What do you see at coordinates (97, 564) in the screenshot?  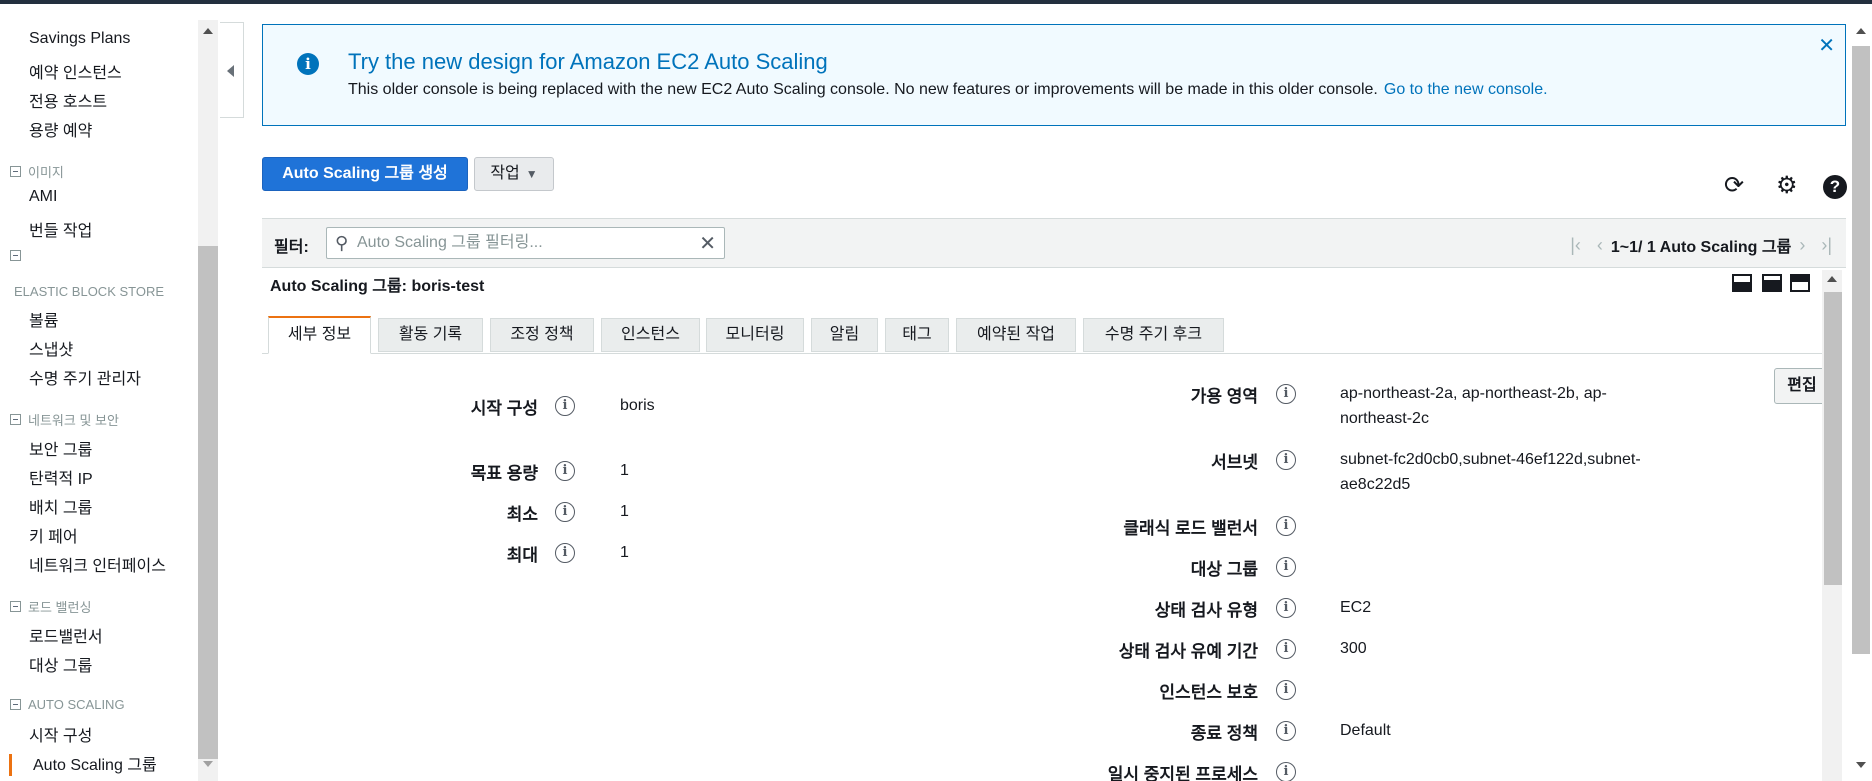 I see `sidebar-item-network-interfaces: 네트워크 인터페이스` at bounding box center [97, 564].